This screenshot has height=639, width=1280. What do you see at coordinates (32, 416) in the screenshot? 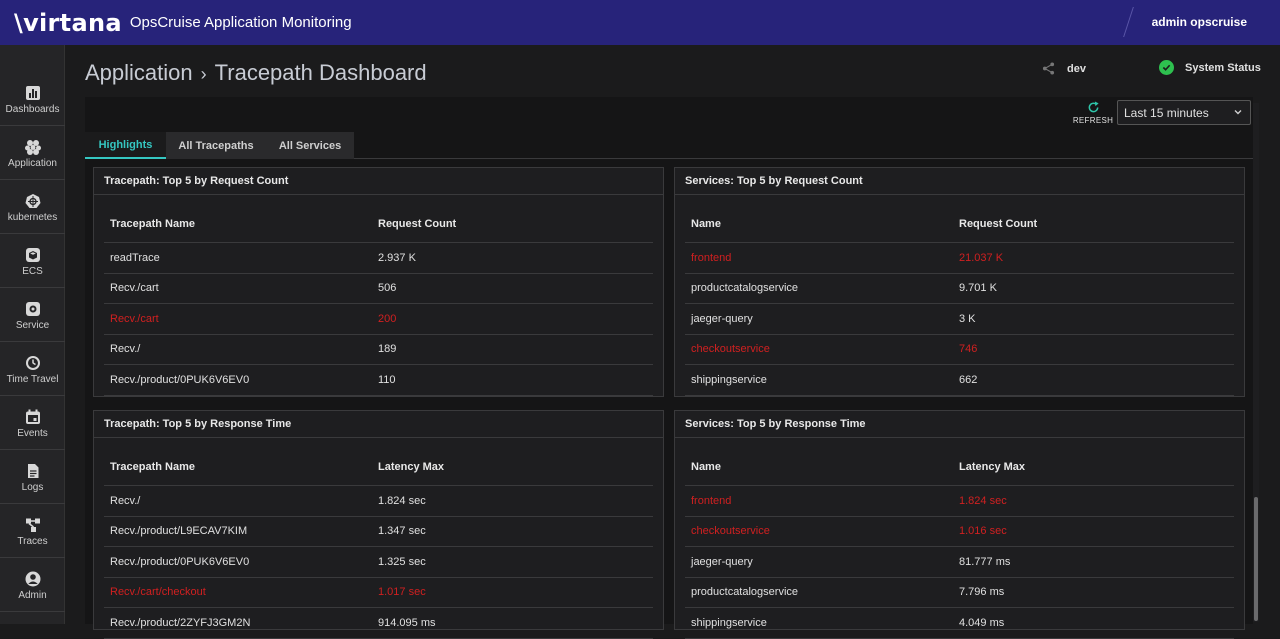
I see `calendar-icon` at bounding box center [32, 416].